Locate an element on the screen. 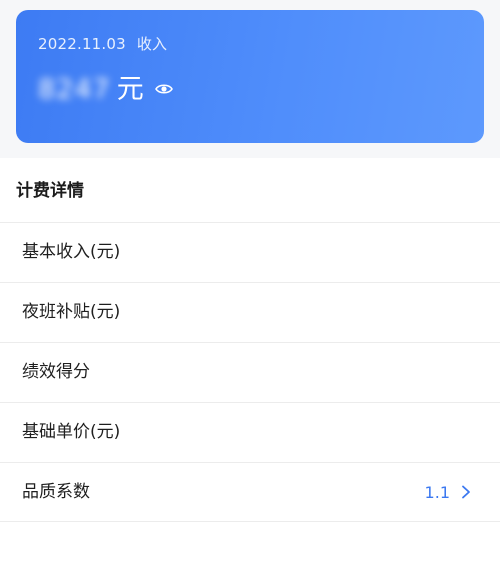  row-label: 夜班补贴(元) is located at coordinates (71, 312).